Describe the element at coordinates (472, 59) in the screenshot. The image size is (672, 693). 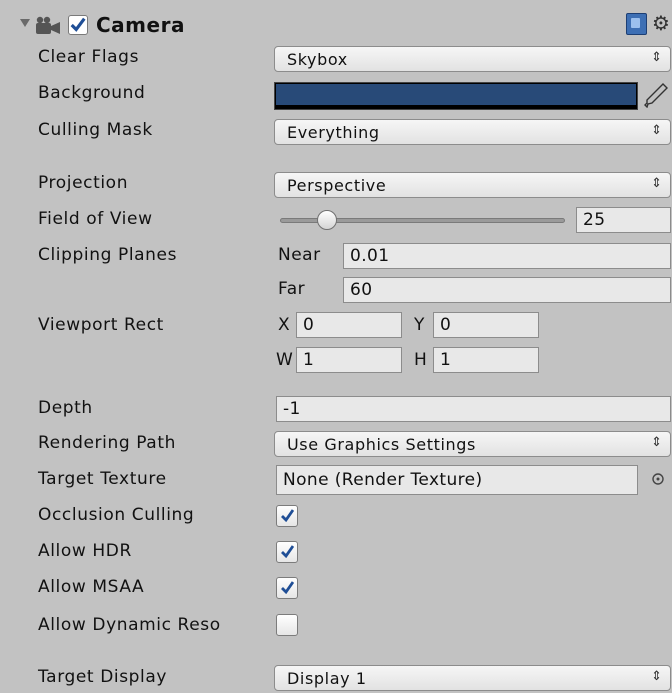
I see `clear-flags-dropdown: Skybox ⇕` at that location.